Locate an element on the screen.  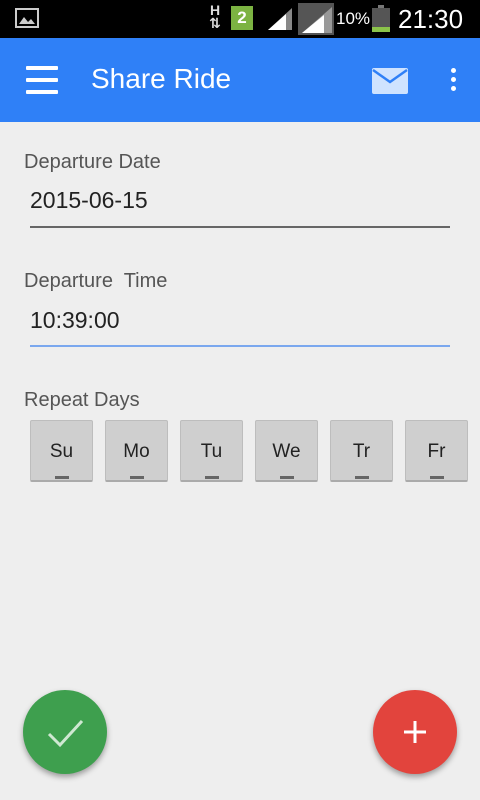
signal-strength-2-icon is located at coordinates (316, 19).